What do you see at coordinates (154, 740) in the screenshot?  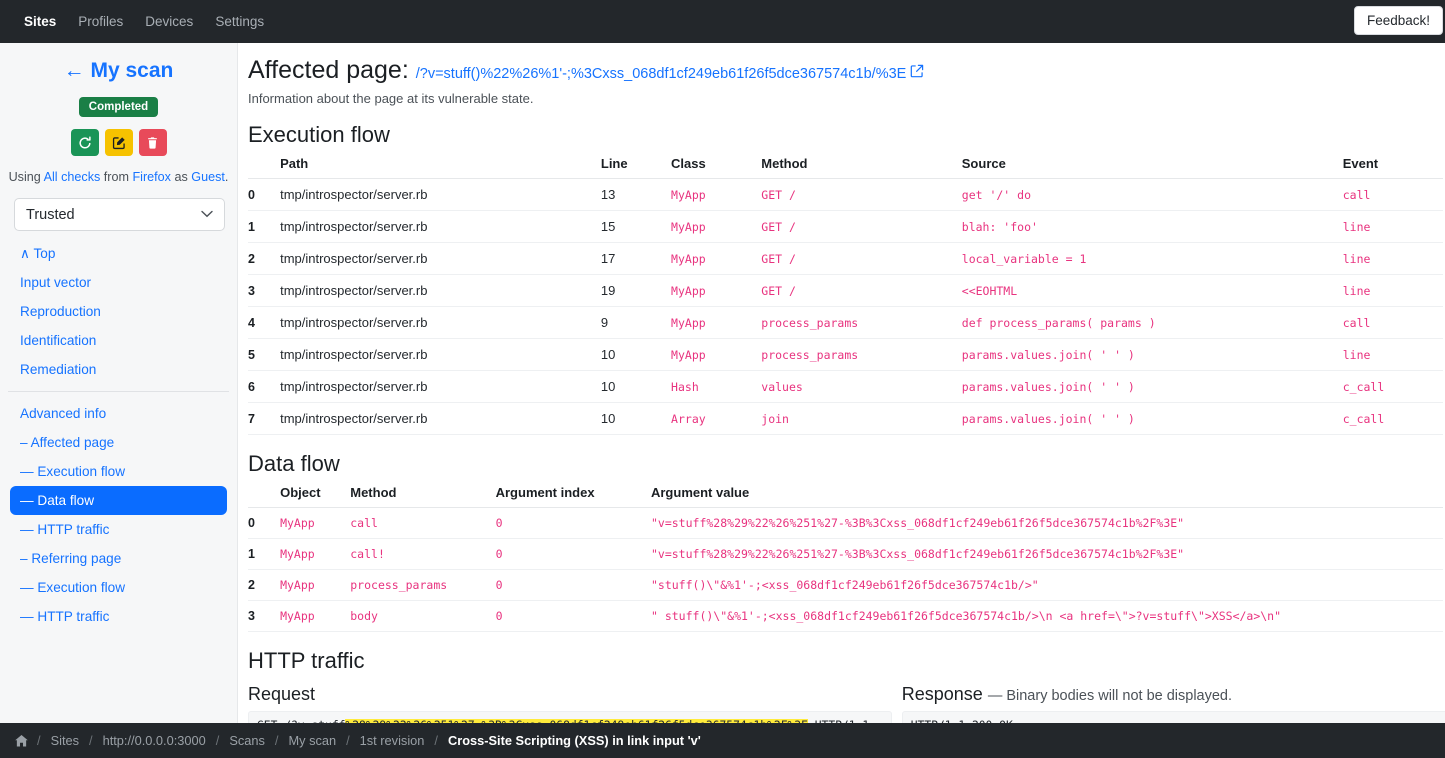 I see `breadcrumb-item-host: http://0.0.0.0:3000` at bounding box center [154, 740].